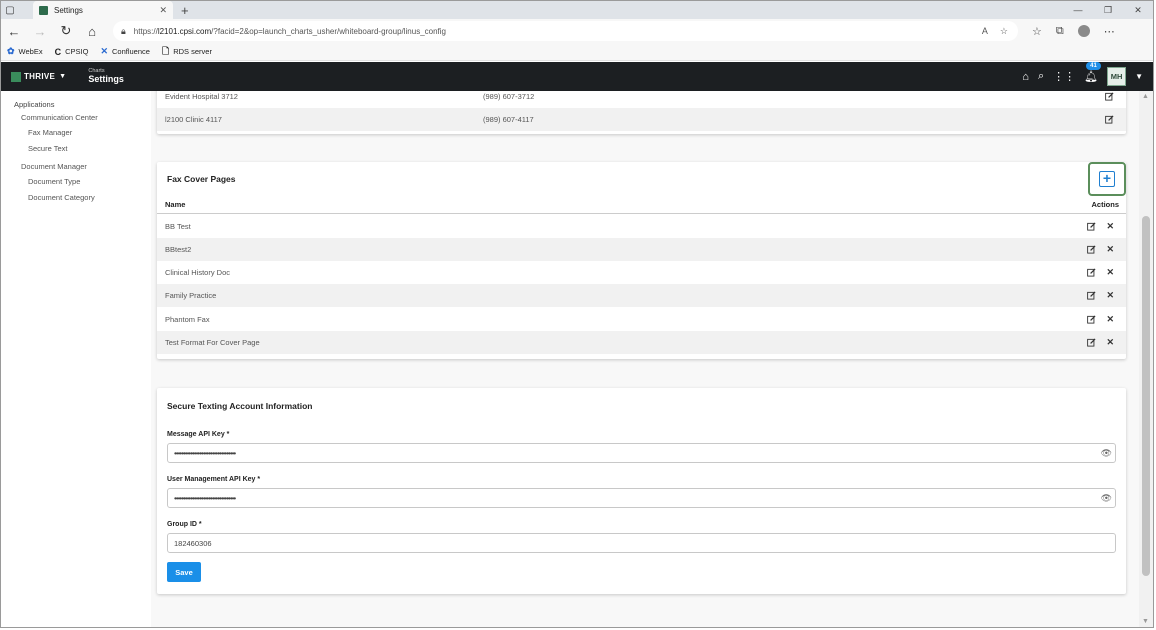  What do you see at coordinates (1037, 31) in the screenshot?
I see `favorites-icon: ☆` at bounding box center [1037, 31].